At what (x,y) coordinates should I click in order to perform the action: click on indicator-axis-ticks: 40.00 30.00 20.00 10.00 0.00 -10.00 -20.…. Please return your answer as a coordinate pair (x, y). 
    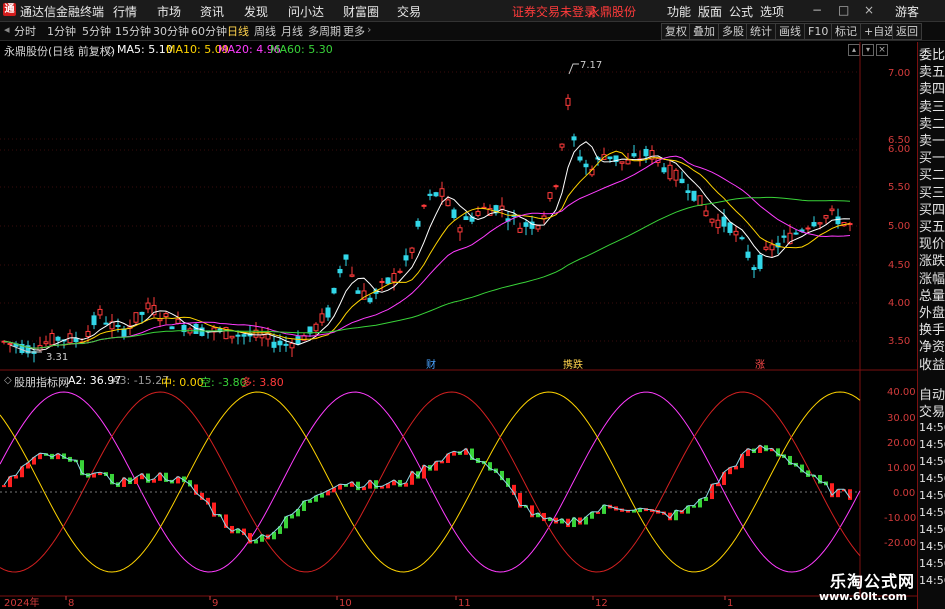
    Looking at the image, I should click on (900, 468).